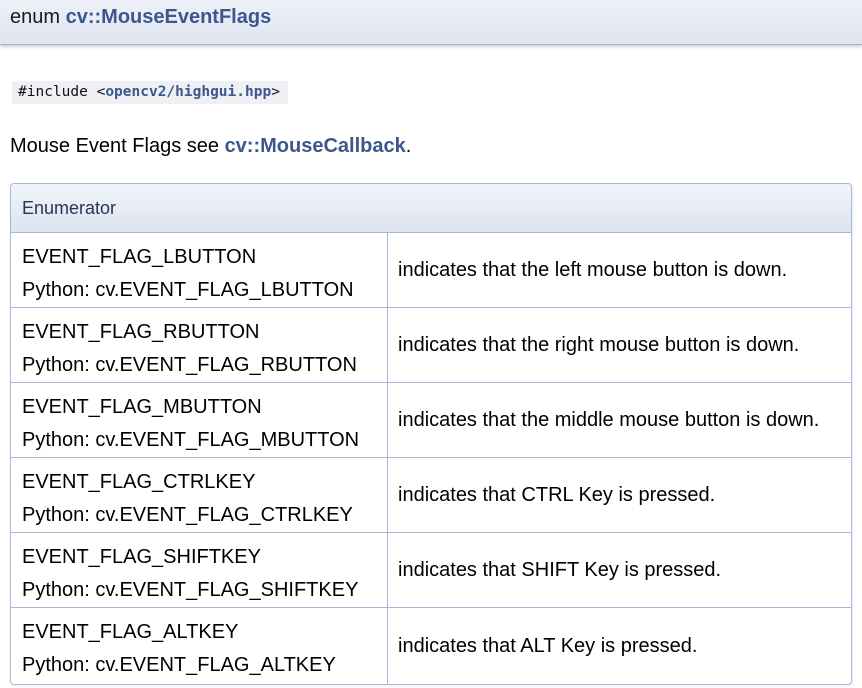 The image size is (862, 688). Describe the element at coordinates (168, 17) in the screenshot. I see `title-enum-name: cv::MouseEventFlags` at that location.